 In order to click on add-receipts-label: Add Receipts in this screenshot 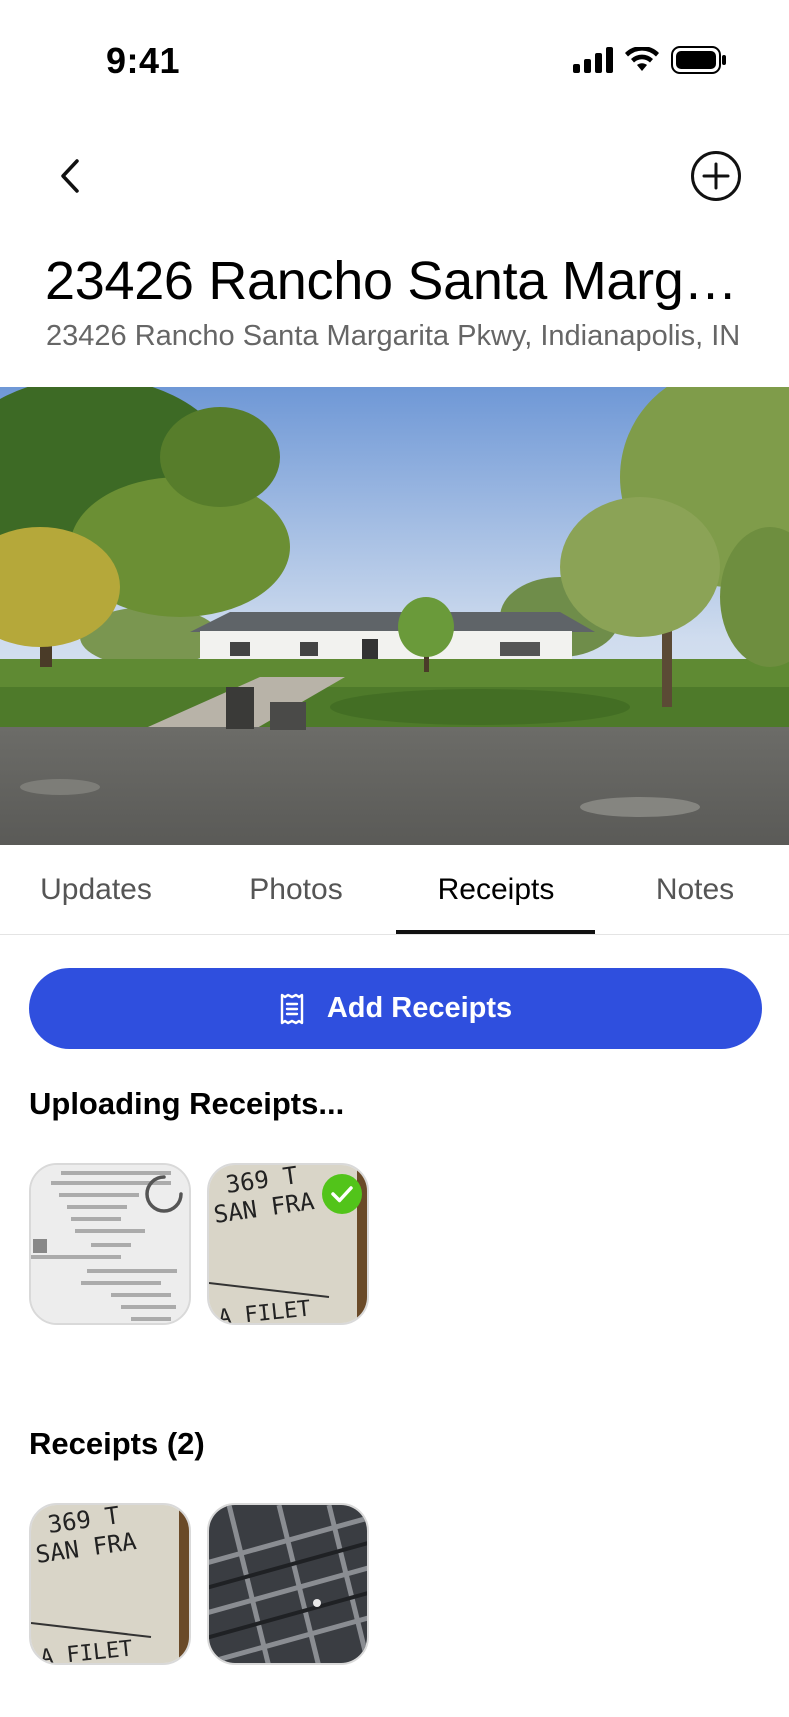, I will do `click(419, 1008)`.